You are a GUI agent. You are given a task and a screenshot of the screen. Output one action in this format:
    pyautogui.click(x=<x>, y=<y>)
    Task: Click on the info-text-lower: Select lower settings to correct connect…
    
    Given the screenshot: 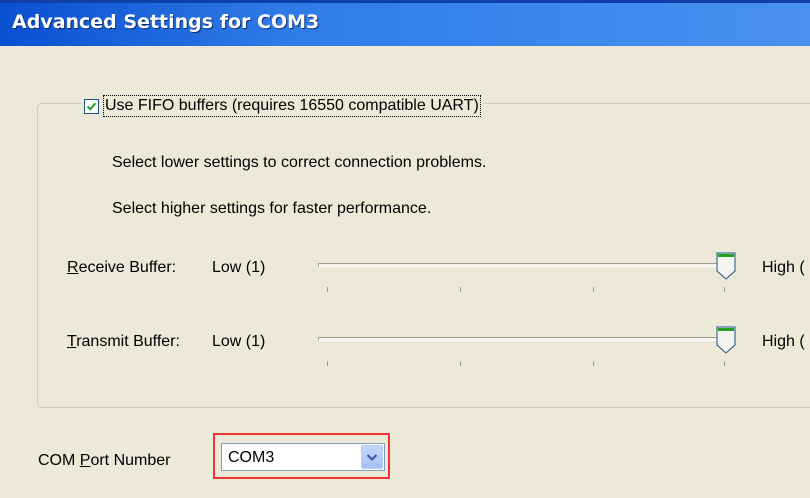 What is the action you would take?
    pyautogui.click(x=299, y=162)
    